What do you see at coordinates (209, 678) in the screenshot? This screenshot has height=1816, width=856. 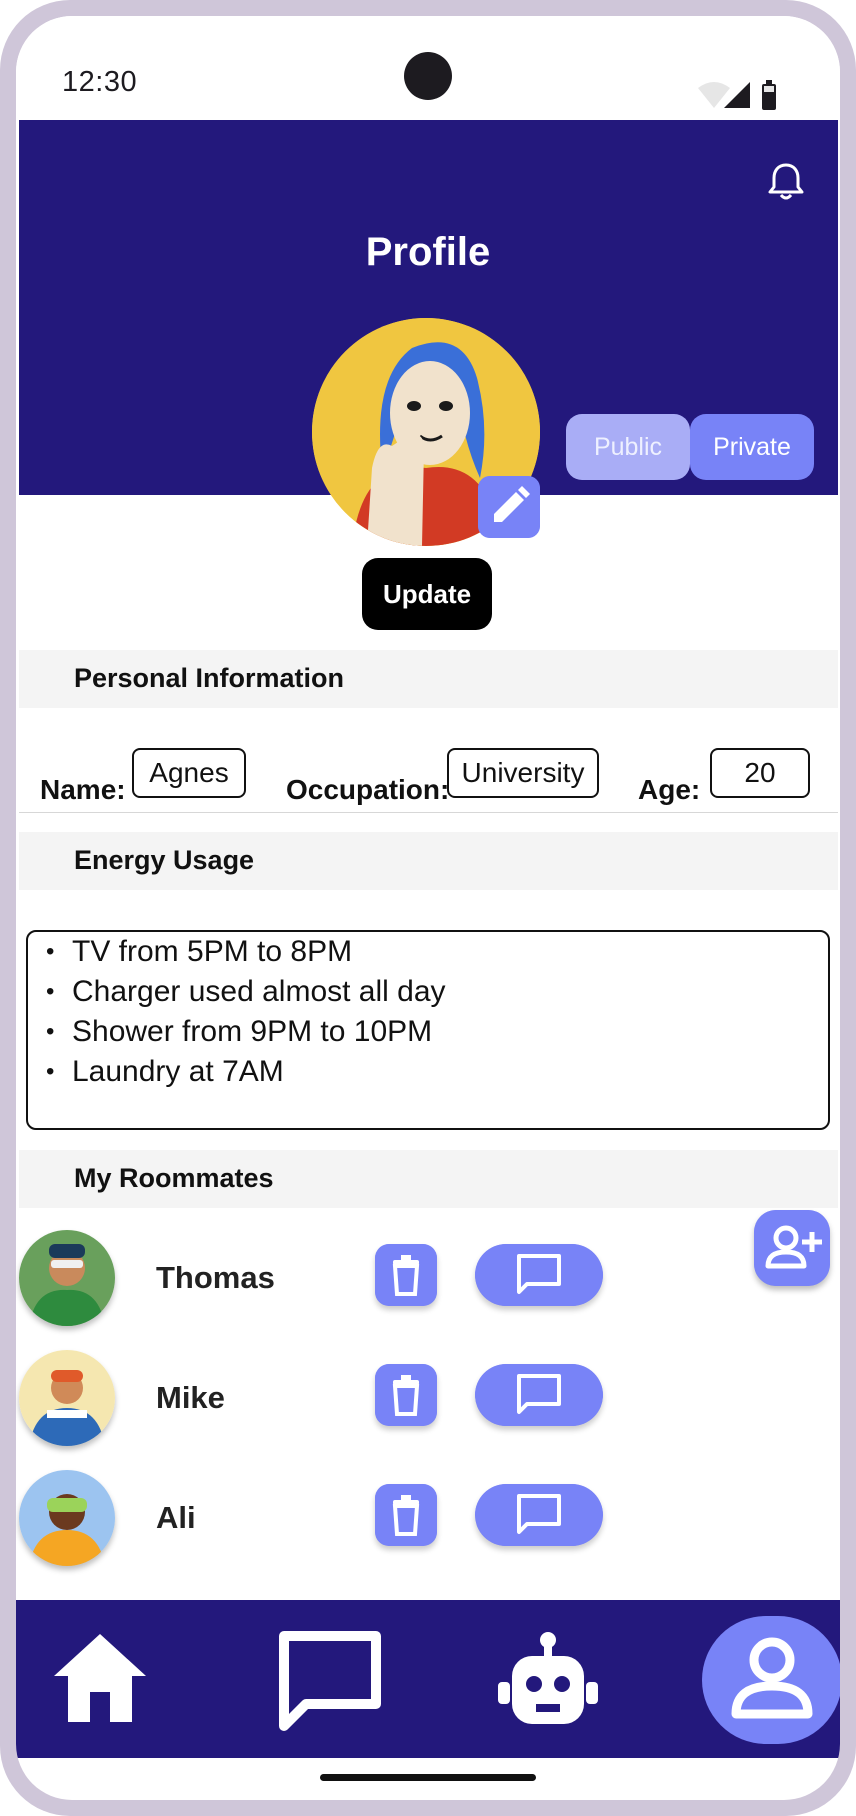 I see `section-title: Personal Information` at bounding box center [209, 678].